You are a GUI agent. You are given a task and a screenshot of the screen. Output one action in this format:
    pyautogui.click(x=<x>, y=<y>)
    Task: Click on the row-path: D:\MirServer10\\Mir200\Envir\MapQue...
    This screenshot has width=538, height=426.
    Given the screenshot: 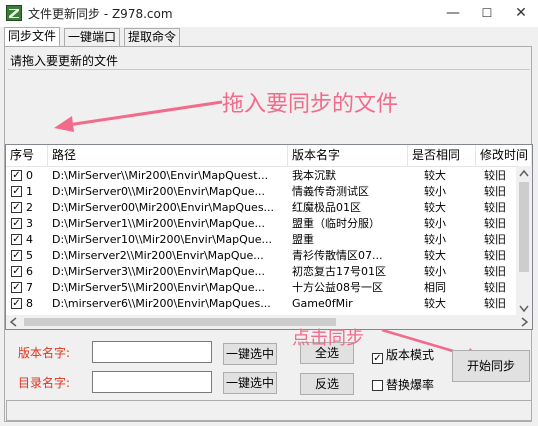 What is the action you would take?
    pyautogui.click(x=162, y=239)
    